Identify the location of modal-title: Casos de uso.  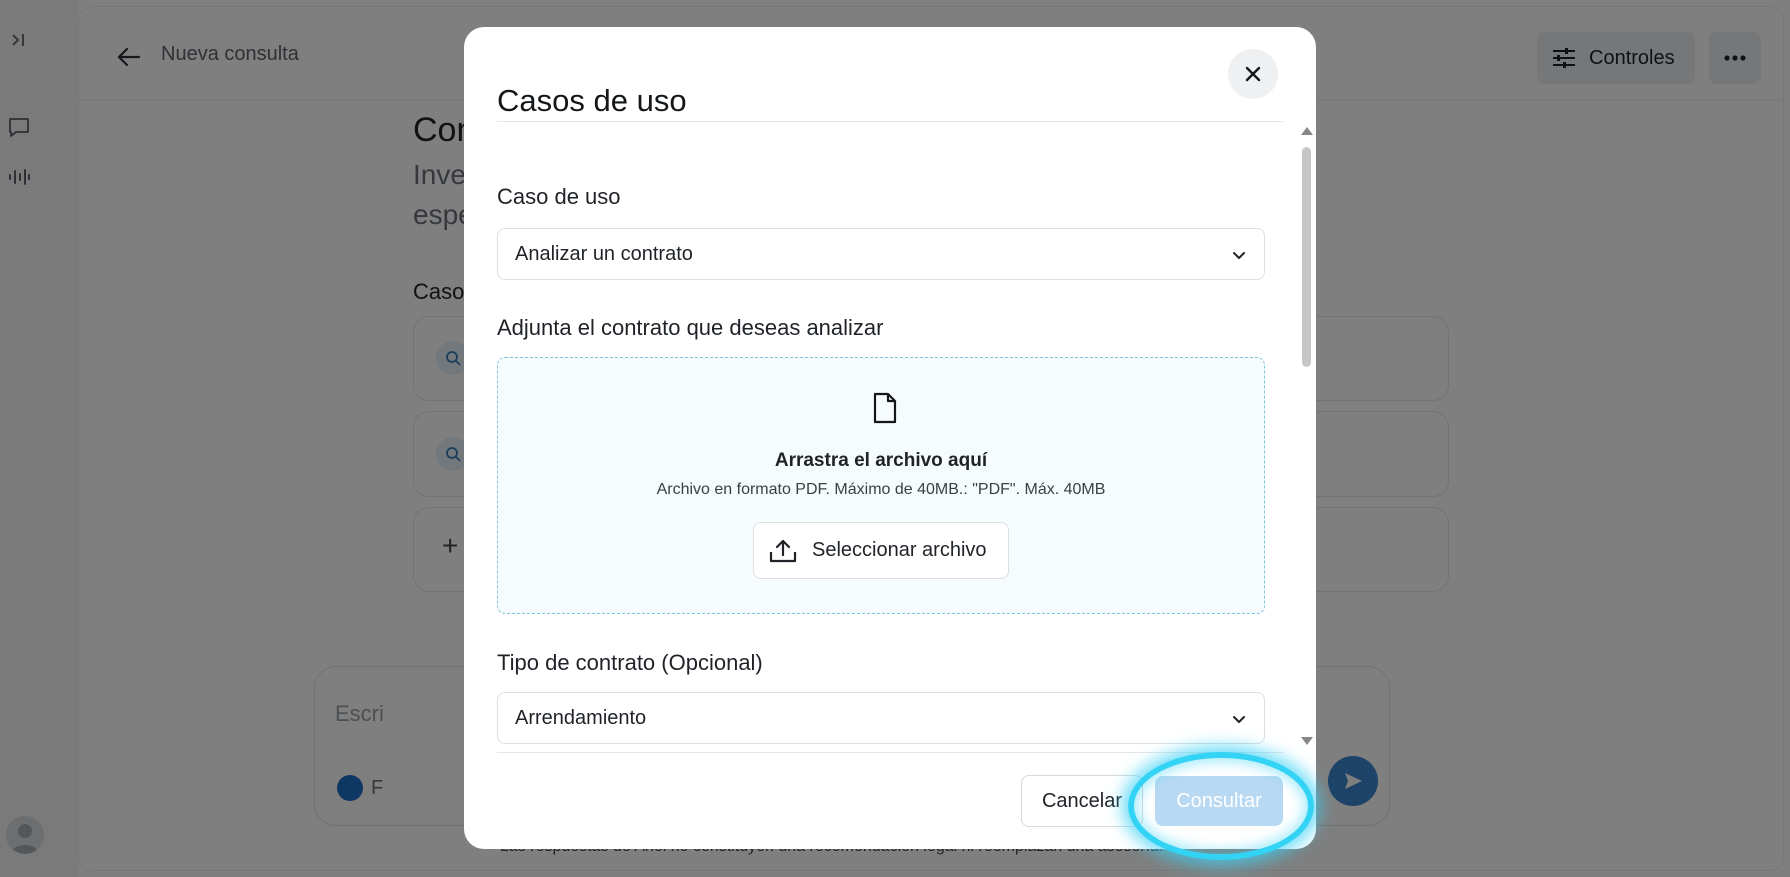
(592, 100).